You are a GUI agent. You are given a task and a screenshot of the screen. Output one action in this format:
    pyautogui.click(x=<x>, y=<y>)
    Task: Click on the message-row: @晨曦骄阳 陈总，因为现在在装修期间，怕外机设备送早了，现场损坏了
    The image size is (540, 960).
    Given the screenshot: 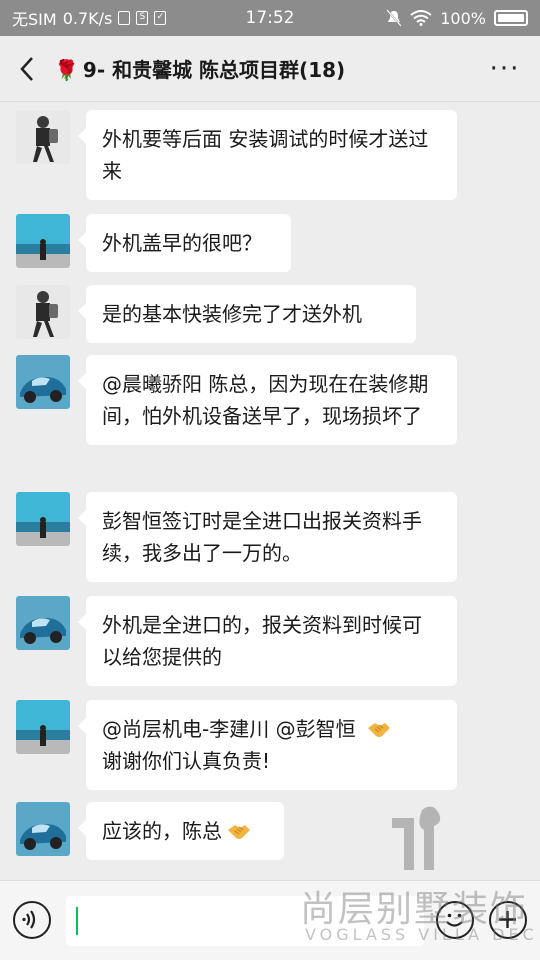 What is the action you would take?
    pyautogui.click(x=236, y=400)
    